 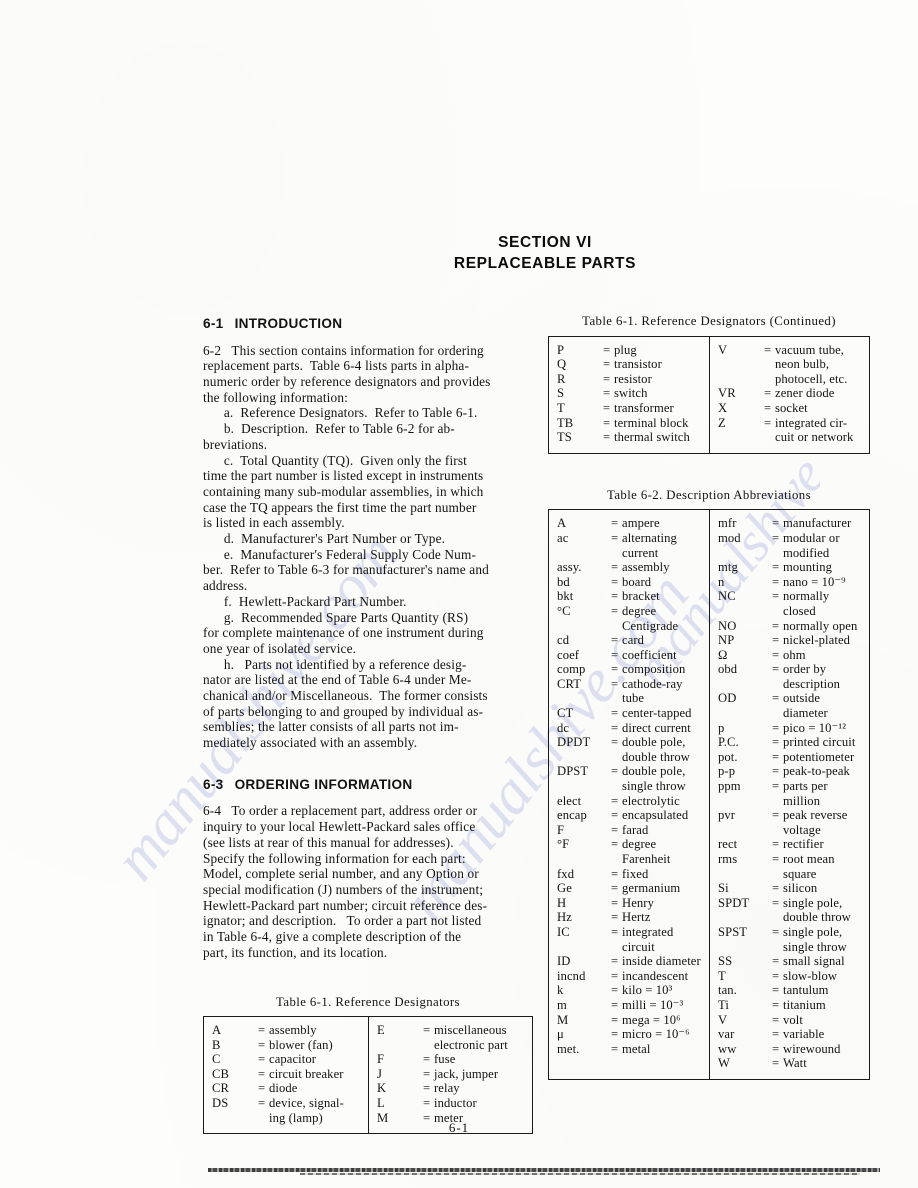 What do you see at coordinates (656, 1034) in the screenshot?
I see `abbreviation-definition: micro = 10⁻⁶` at bounding box center [656, 1034].